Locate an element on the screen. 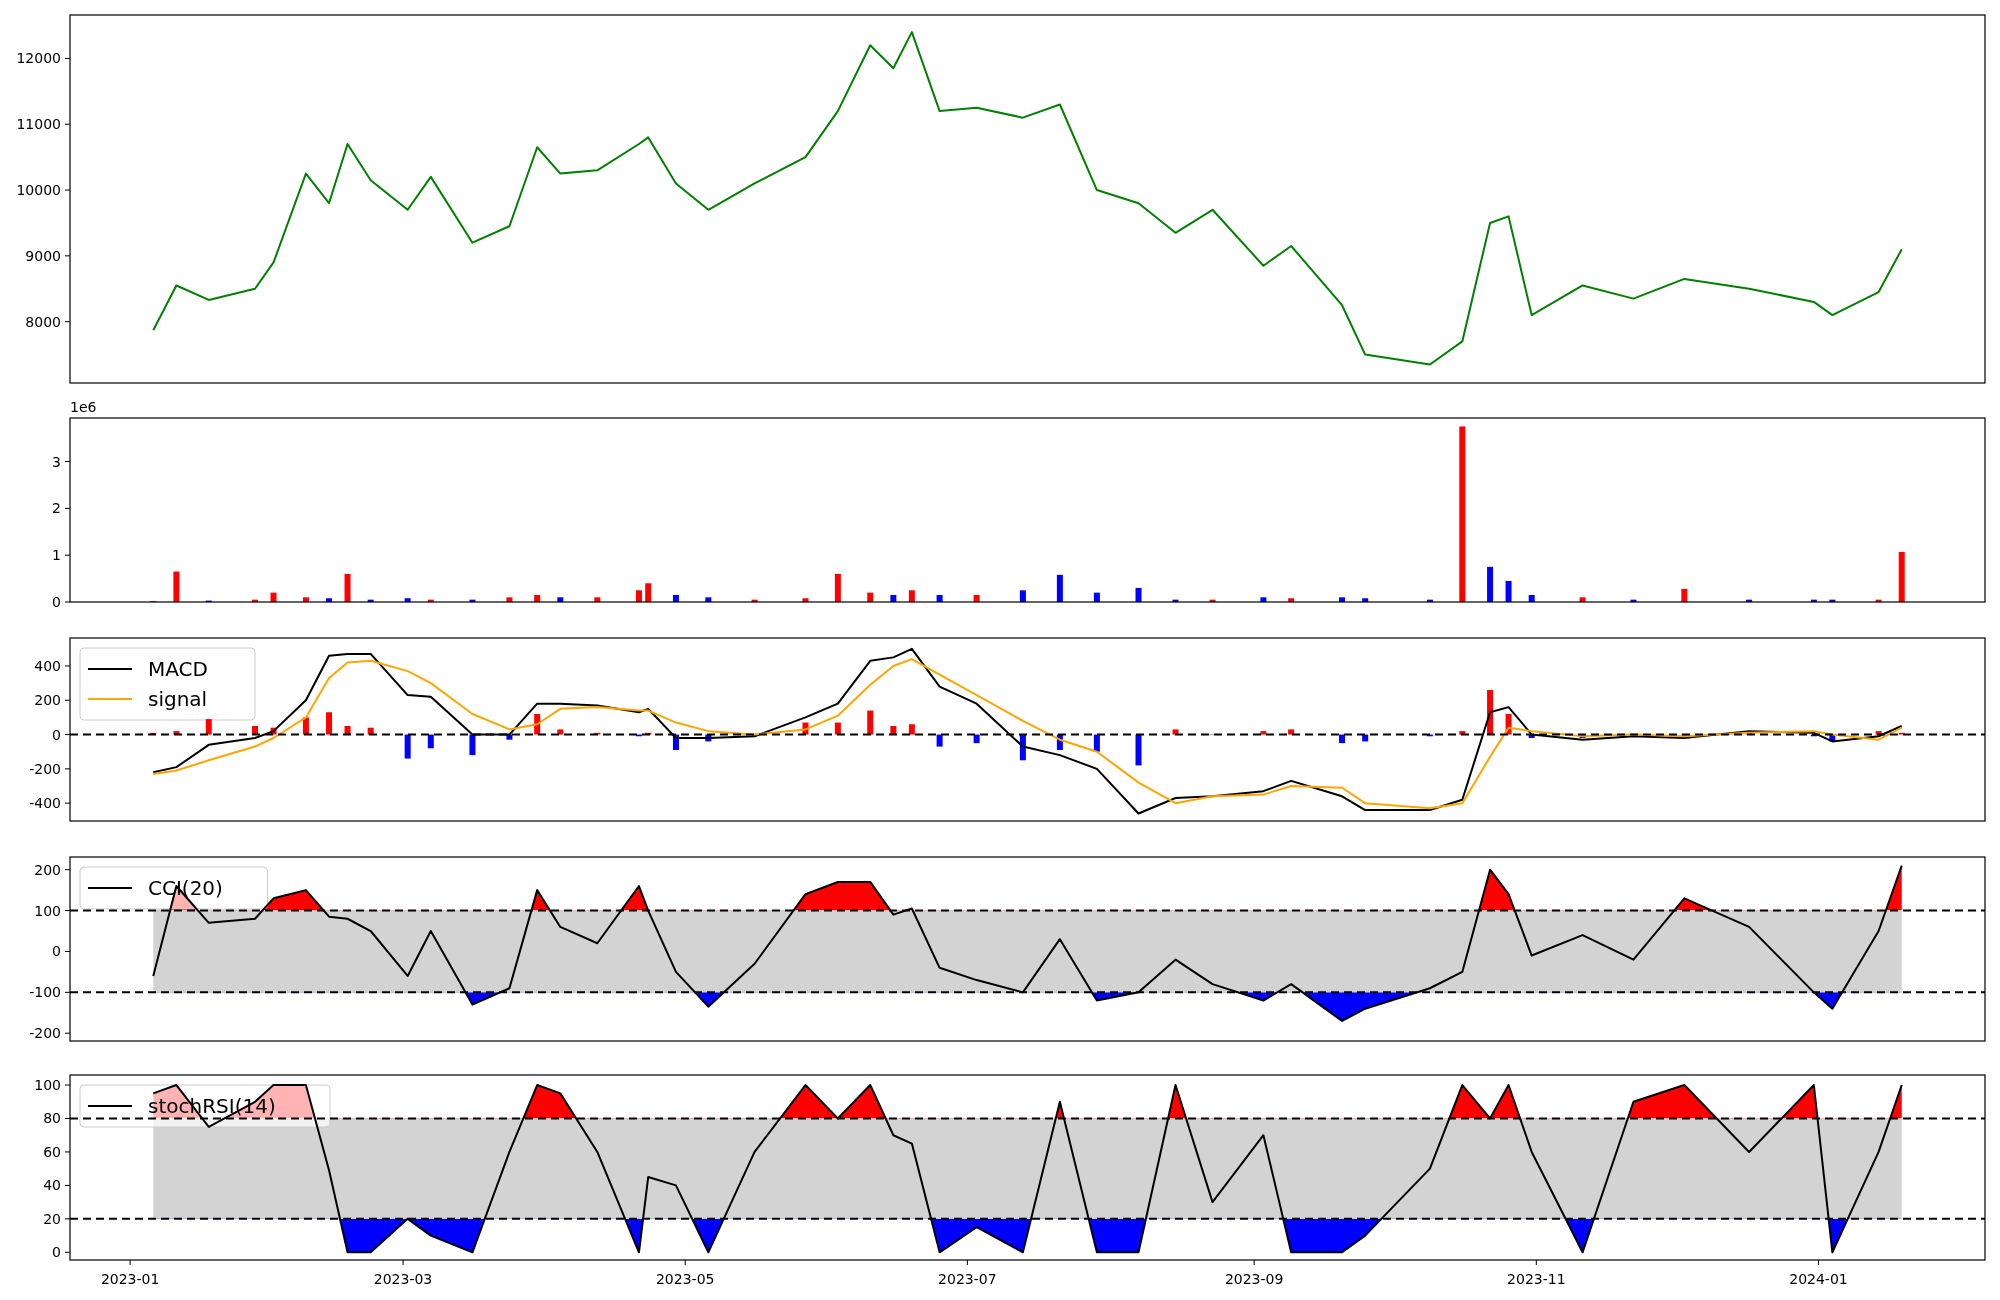  axis-tick-label: 20 is located at coordinates (52, 1218).